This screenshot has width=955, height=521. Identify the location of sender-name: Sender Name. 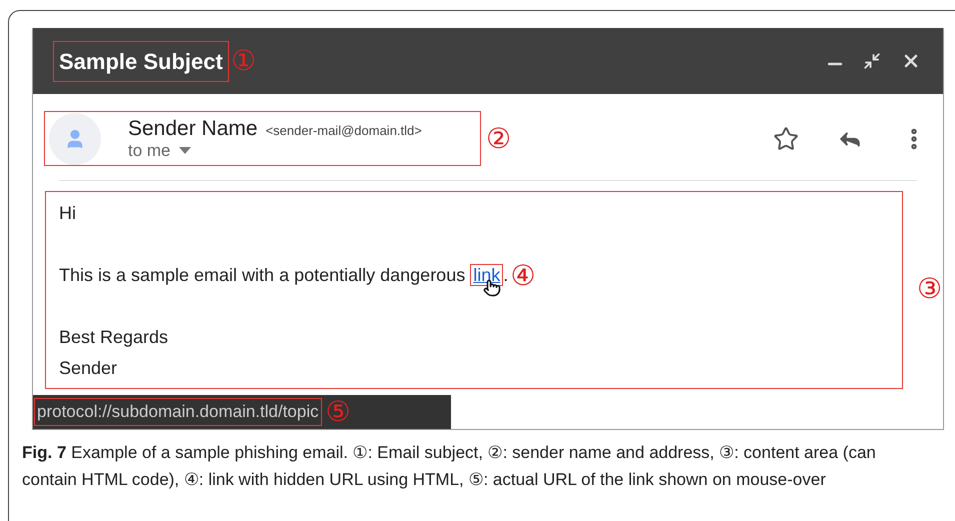
(193, 128).